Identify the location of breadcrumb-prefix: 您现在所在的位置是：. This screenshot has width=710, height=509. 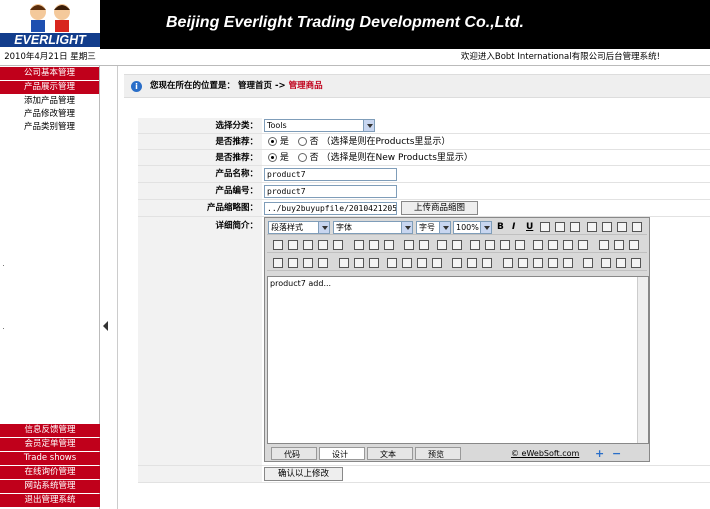
(193, 86).